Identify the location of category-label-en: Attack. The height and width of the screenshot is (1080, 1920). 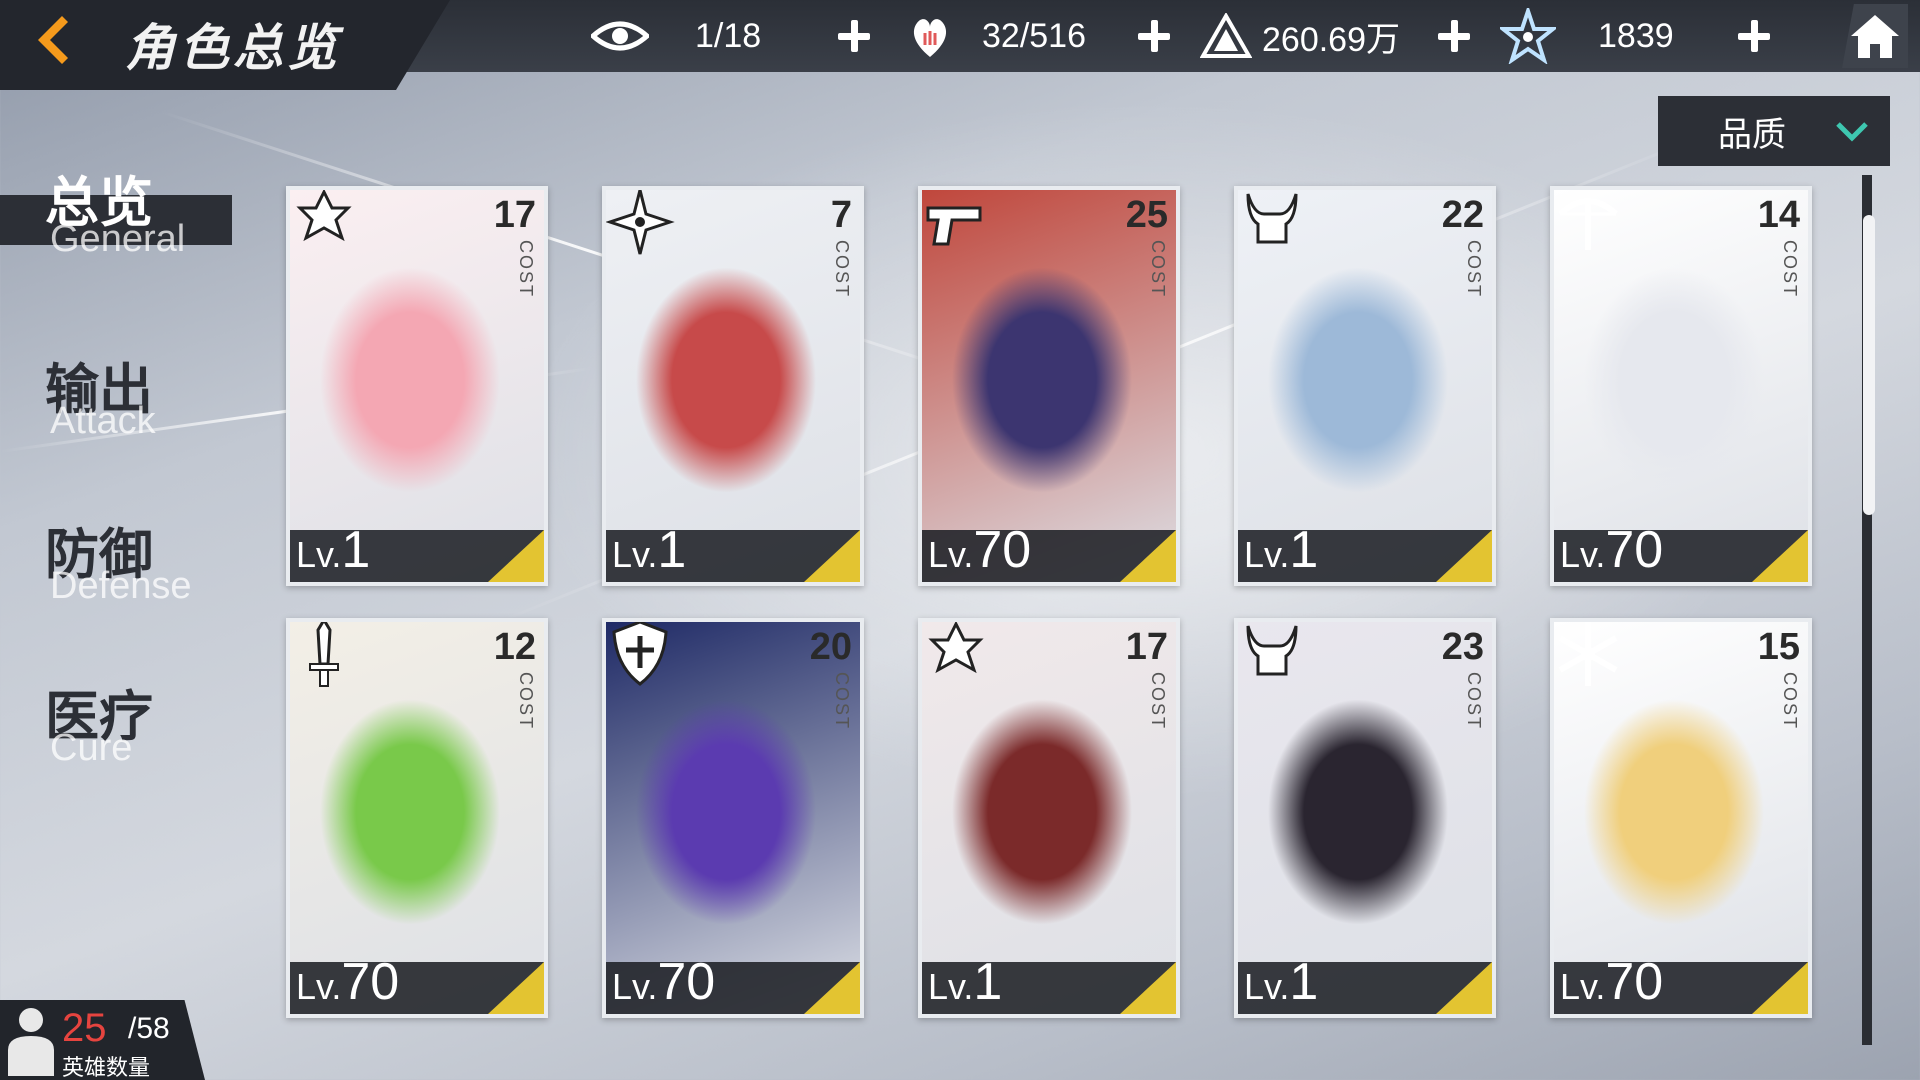
(103, 421).